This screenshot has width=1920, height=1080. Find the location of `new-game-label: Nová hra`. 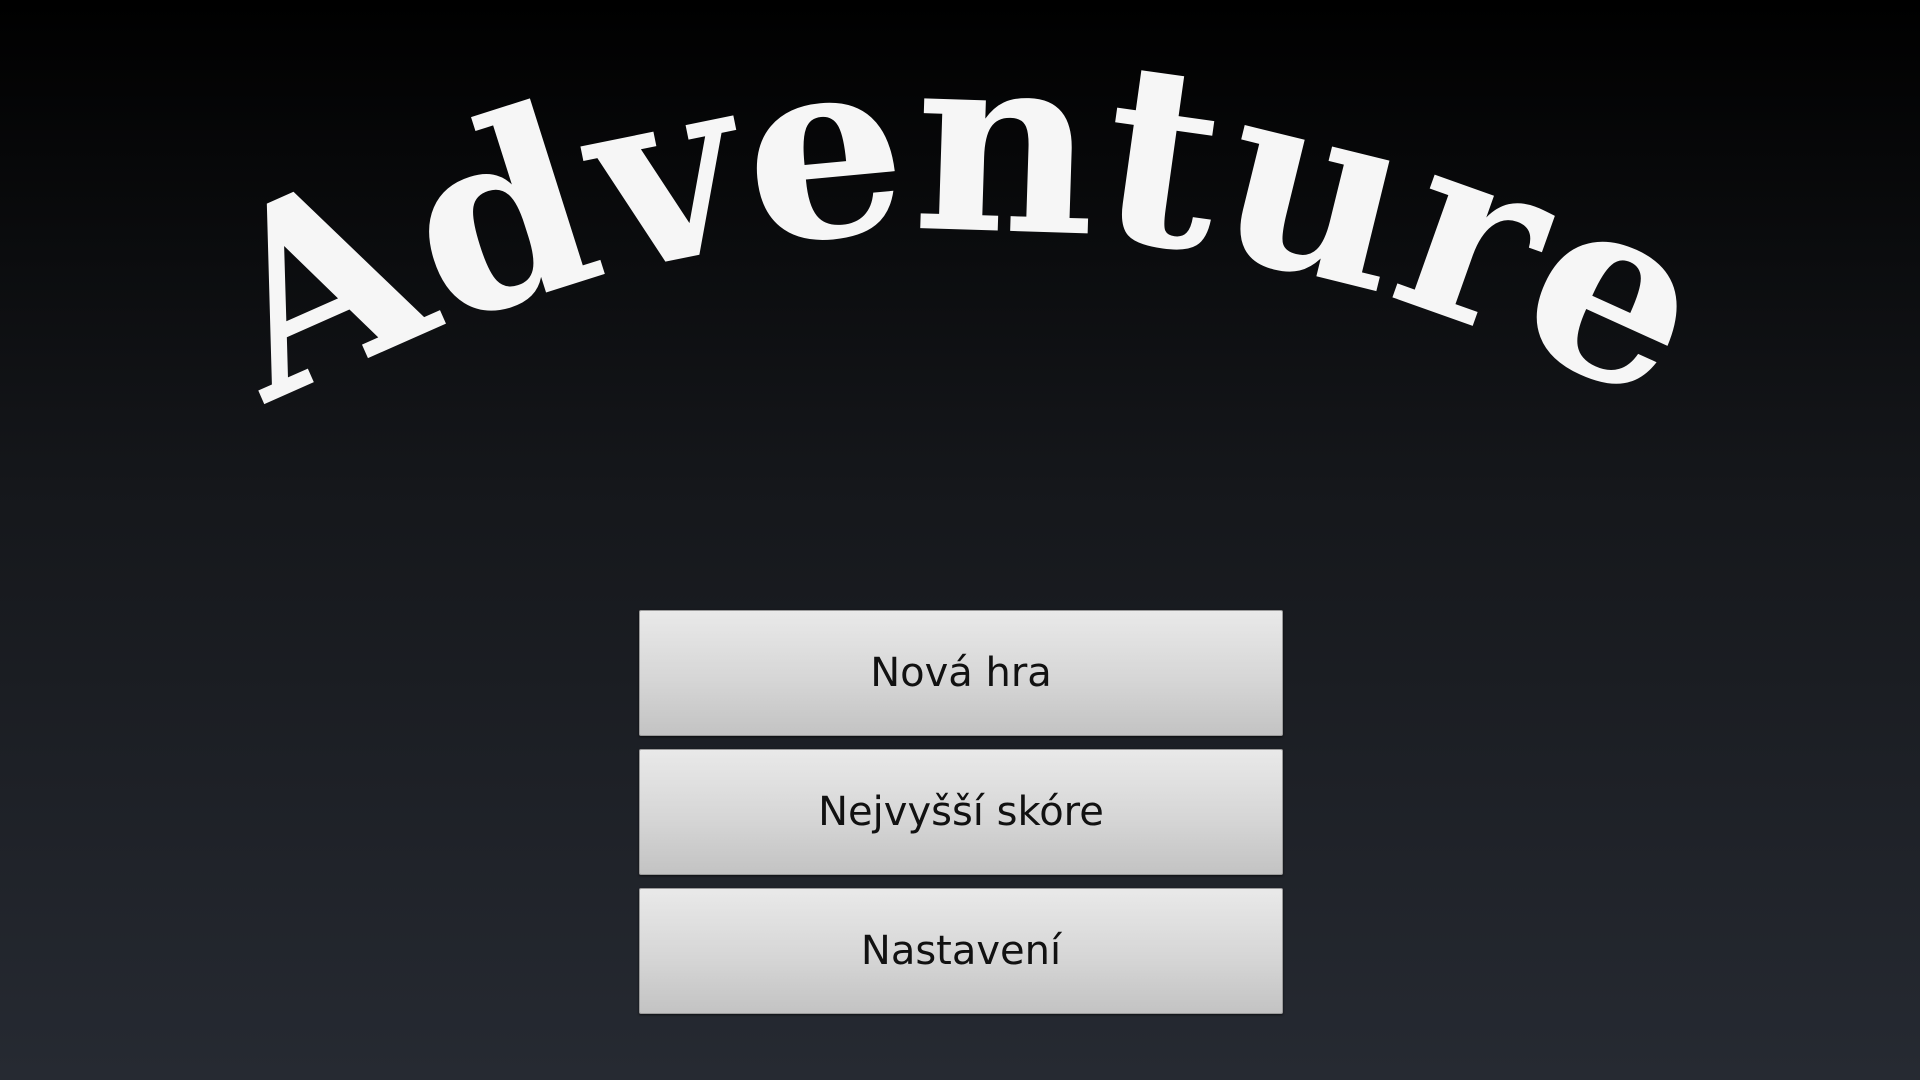

new-game-label: Nová hra is located at coordinates (961, 673).